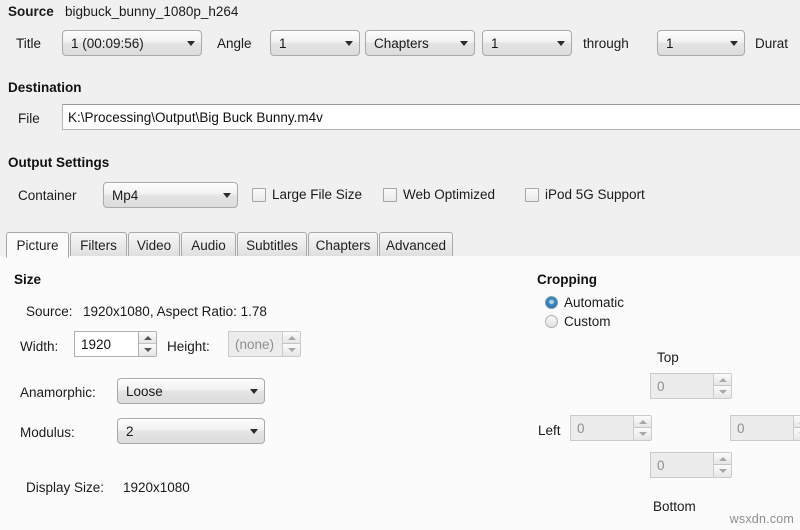 This screenshot has width=800, height=530. I want to click on tab-audio: Audio, so click(208, 244).